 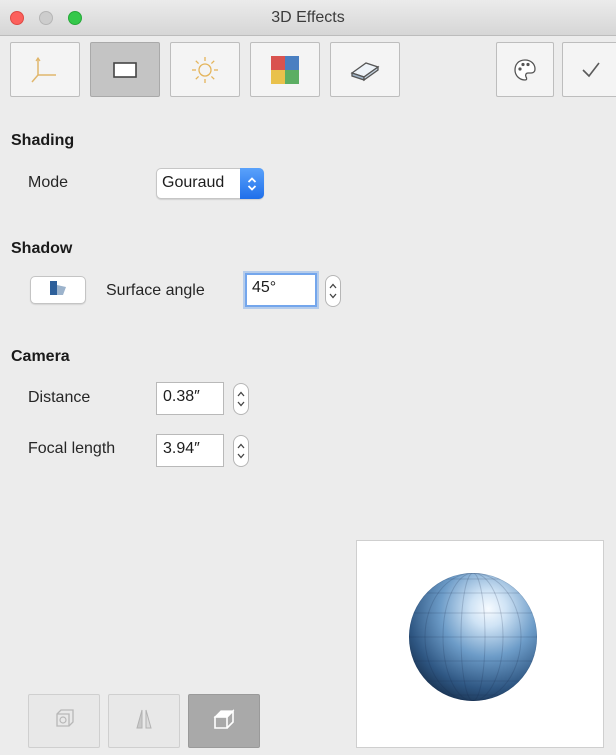 I want to click on favorites-button, so click(x=525, y=69).